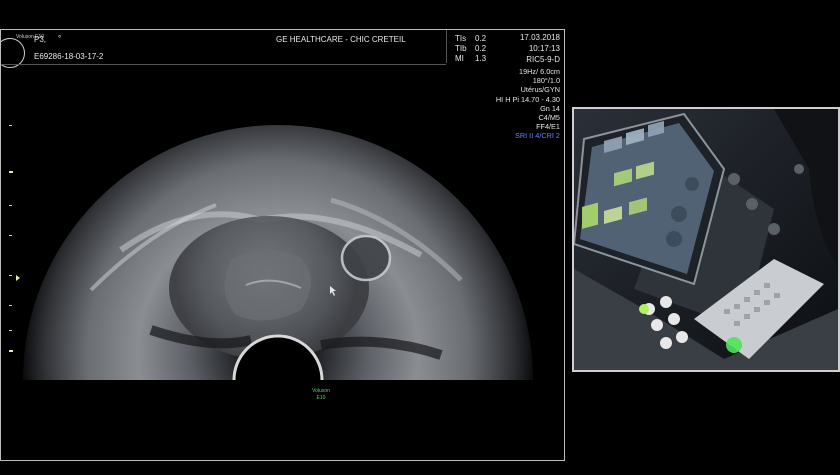  What do you see at coordinates (734, 345) in the screenshot?
I see `trackball` at bounding box center [734, 345].